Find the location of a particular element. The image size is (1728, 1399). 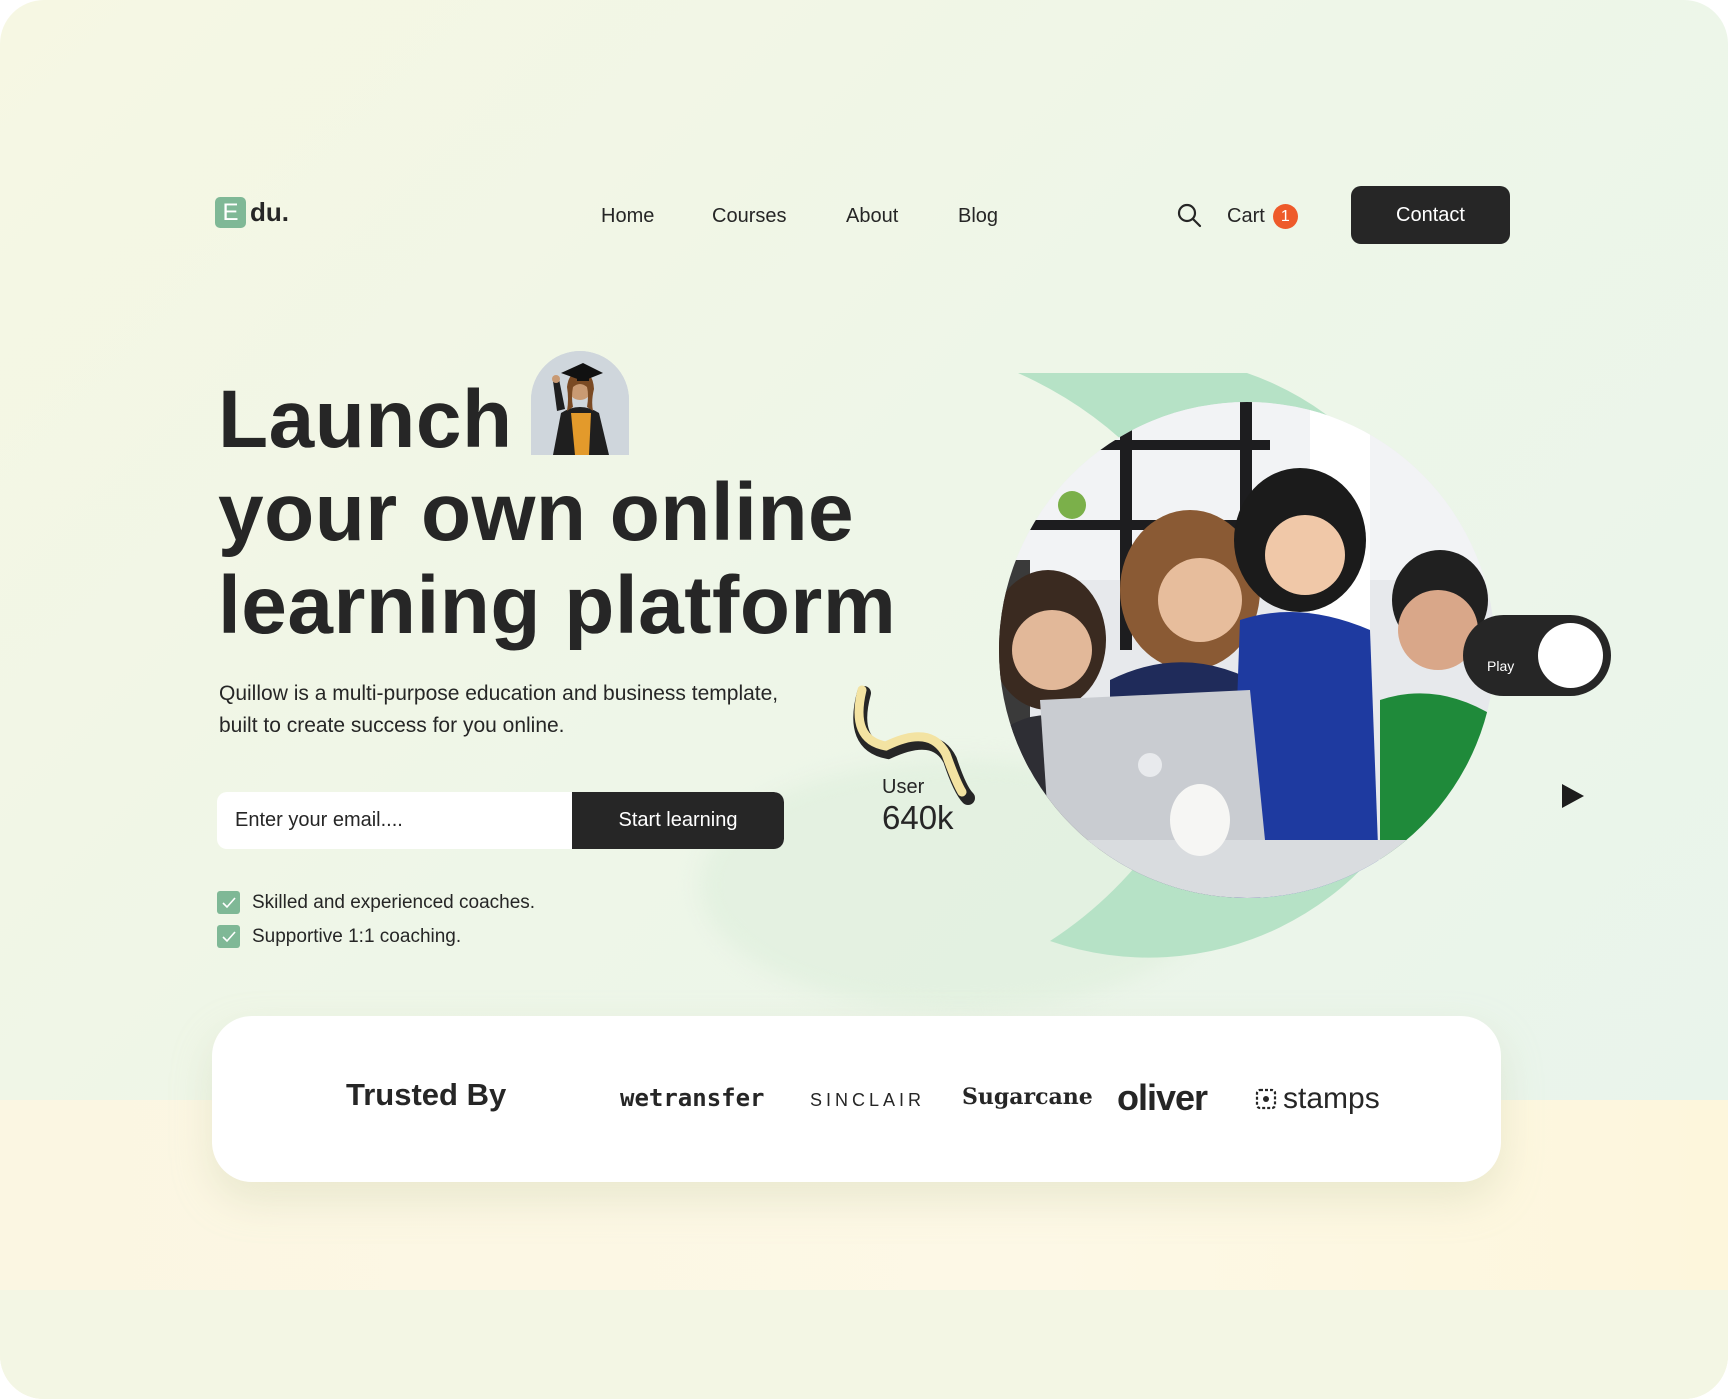

play-label: Play is located at coordinates (1501, 666).